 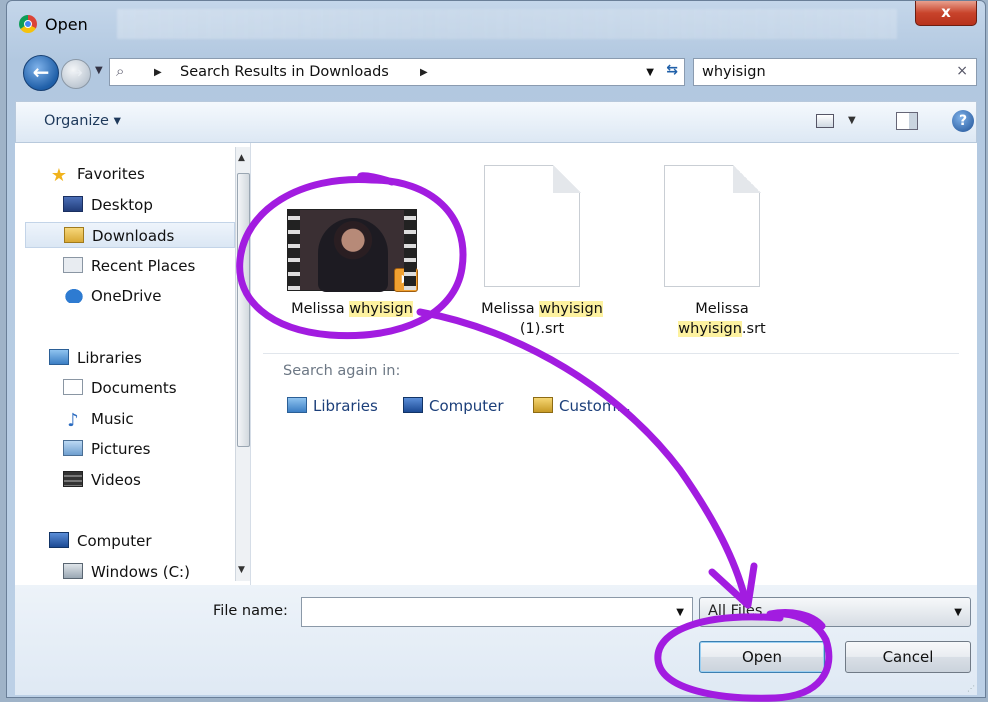 I want to click on forward-arrow-icon: →, so click(x=76, y=72).